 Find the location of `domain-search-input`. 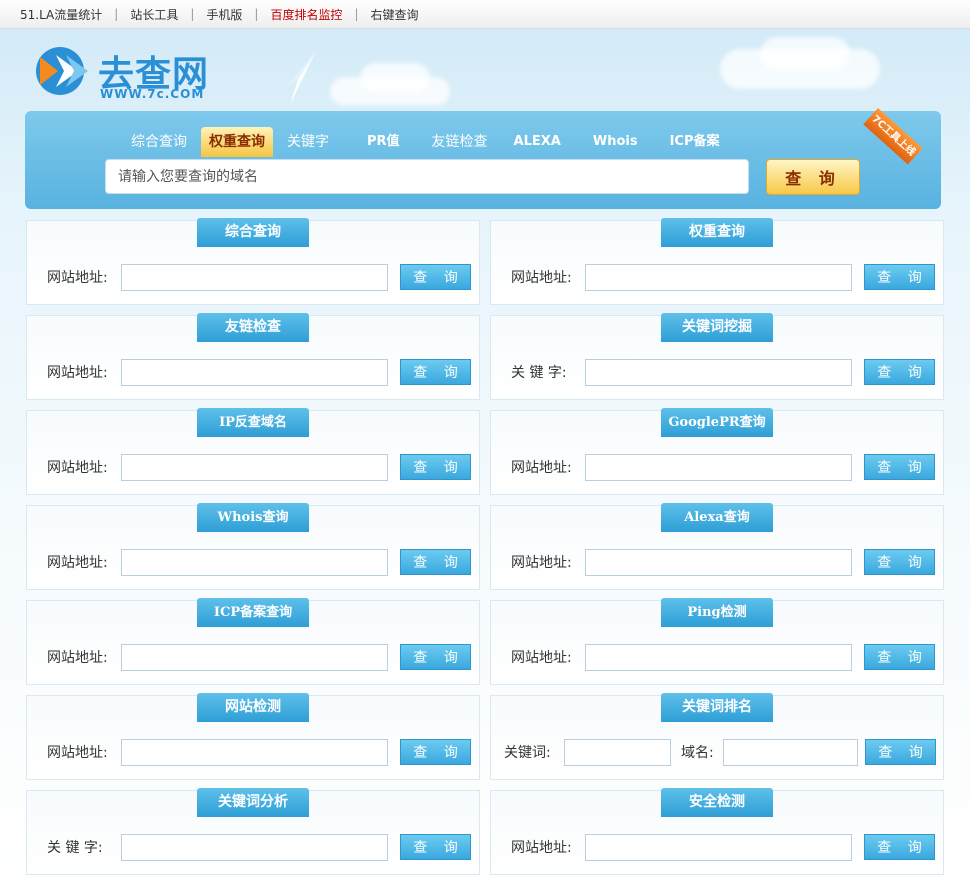

domain-search-input is located at coordinates (427, 176).